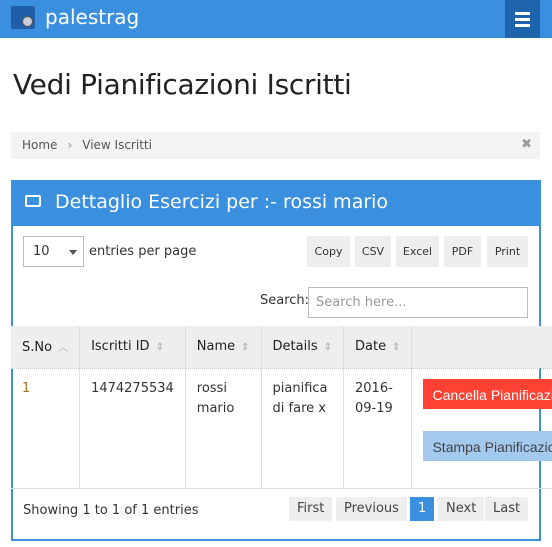 The width and height of the screenshot is (552, 547). What do you see at coordinates (378, 347) in the screenshot?
I see `header-date: Date ⇕` at bounding box center [378, 347].